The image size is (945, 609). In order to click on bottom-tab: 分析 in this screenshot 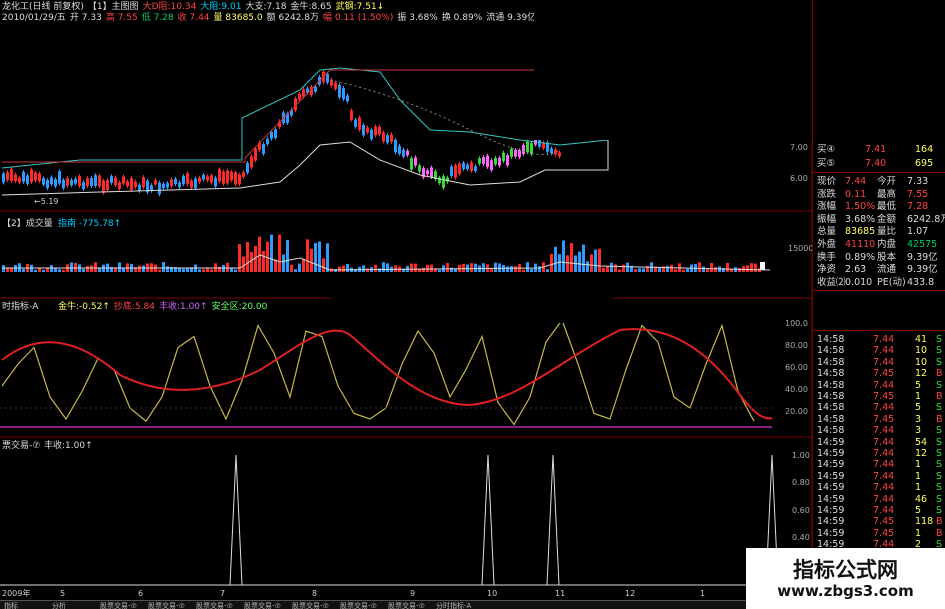, I will do `click(59, 605)`.